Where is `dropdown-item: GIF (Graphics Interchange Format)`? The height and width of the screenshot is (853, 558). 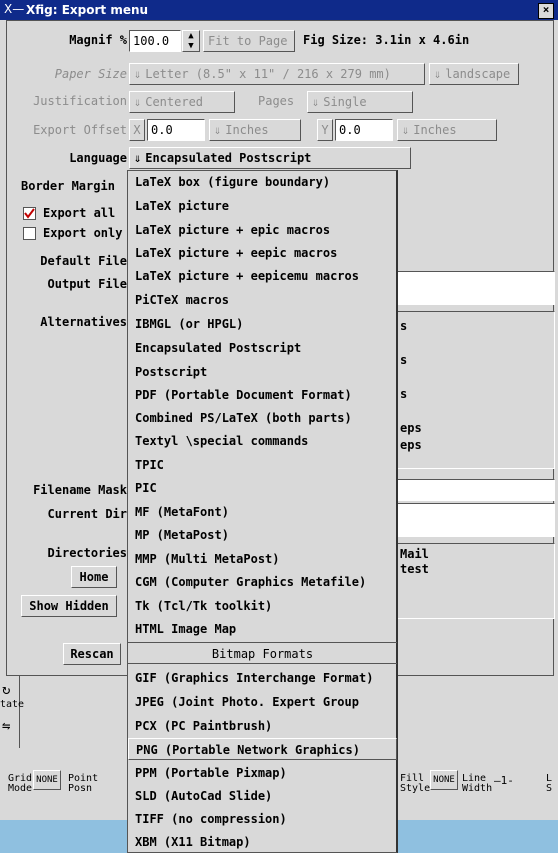 dropdown-item: GIF (Graphics Interchange Format) is located at coordinates (262, 678).